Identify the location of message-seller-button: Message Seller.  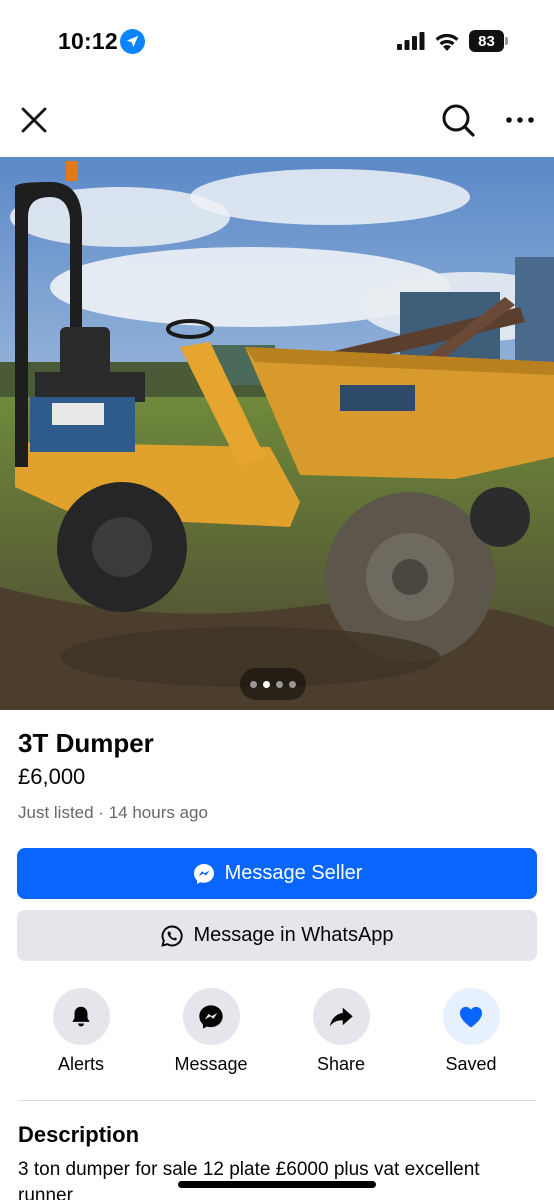
(277, 873).